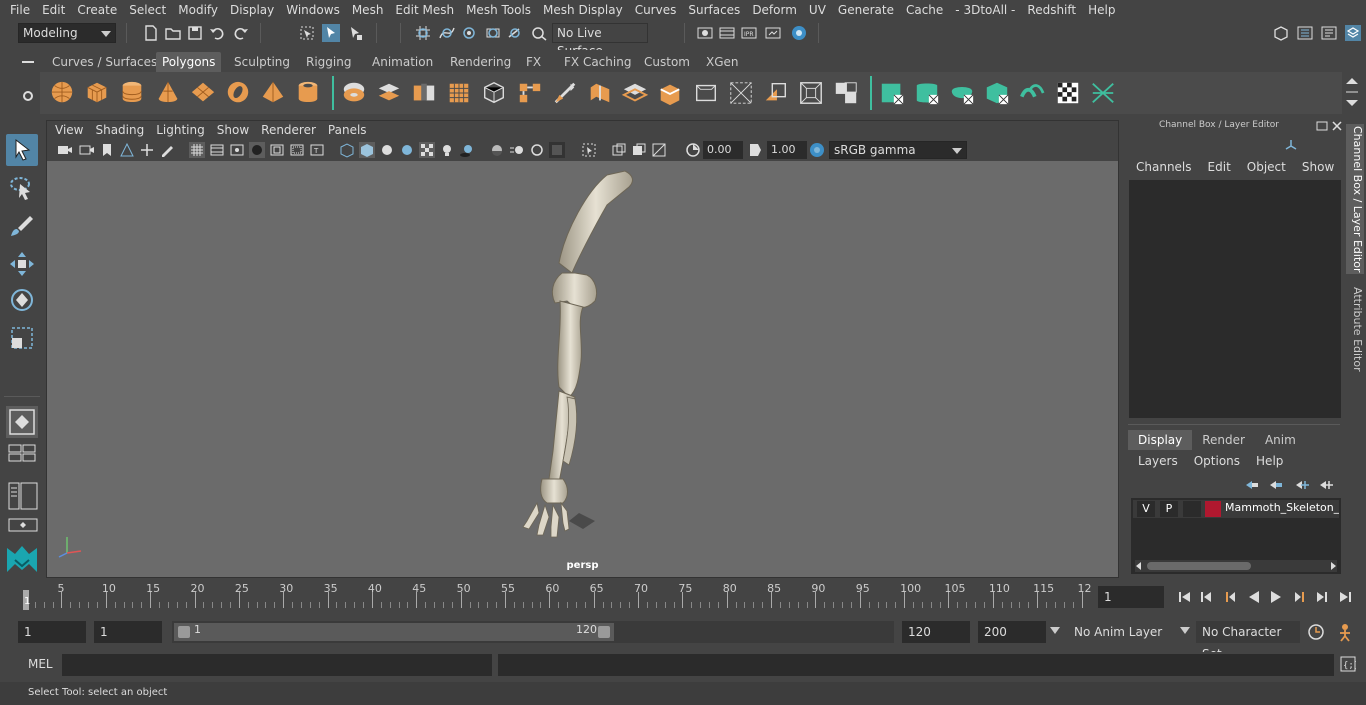 The width and height of the screenshot is (1366, 705). I want to click on menu-curves: Curves, so click(656, 10).